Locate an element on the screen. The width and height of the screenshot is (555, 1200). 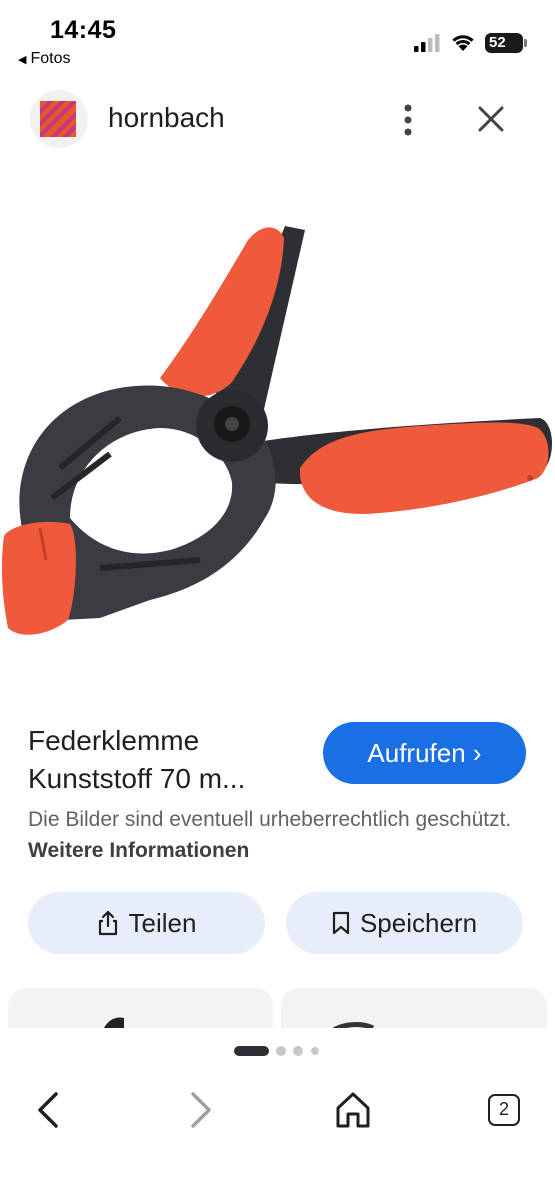
back-triangle-icon: ◀ is located at coordinates (22, 60).